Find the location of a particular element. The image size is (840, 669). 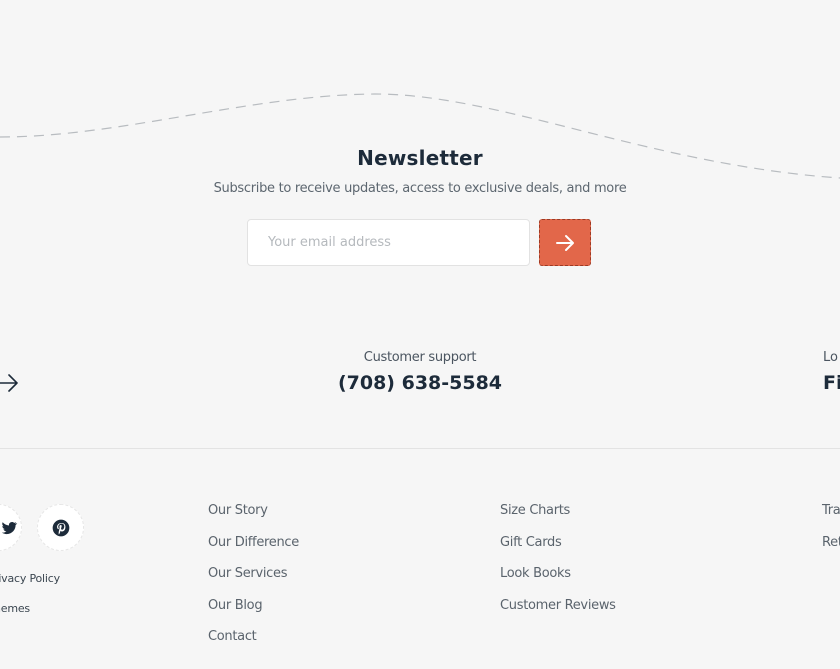

footer-link-gift-cards: Gift Cards is located at coordinates (558, 551).